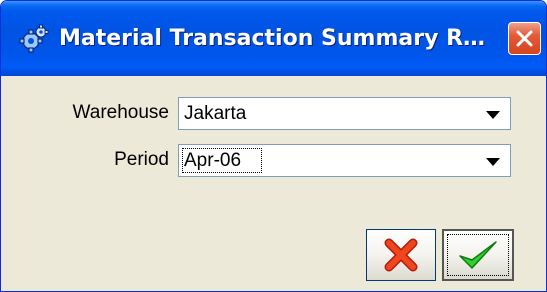 This screenshot has width=547, height=292. Describe the element at coordinates (120, 112) in the screenshot. I see `warehouse-label: Warehouse` at that location.